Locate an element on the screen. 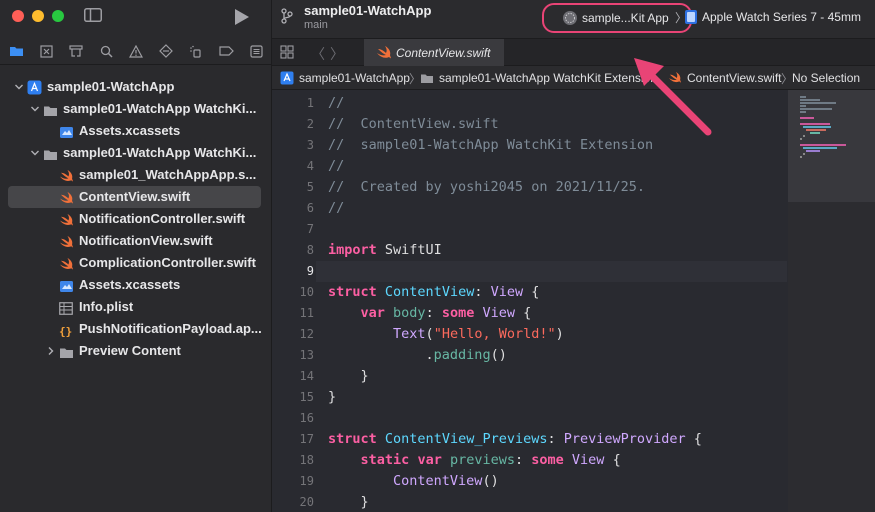 The image size is (875, 512). tree-item: ContentView.swift is located at coordinates (134, 197).